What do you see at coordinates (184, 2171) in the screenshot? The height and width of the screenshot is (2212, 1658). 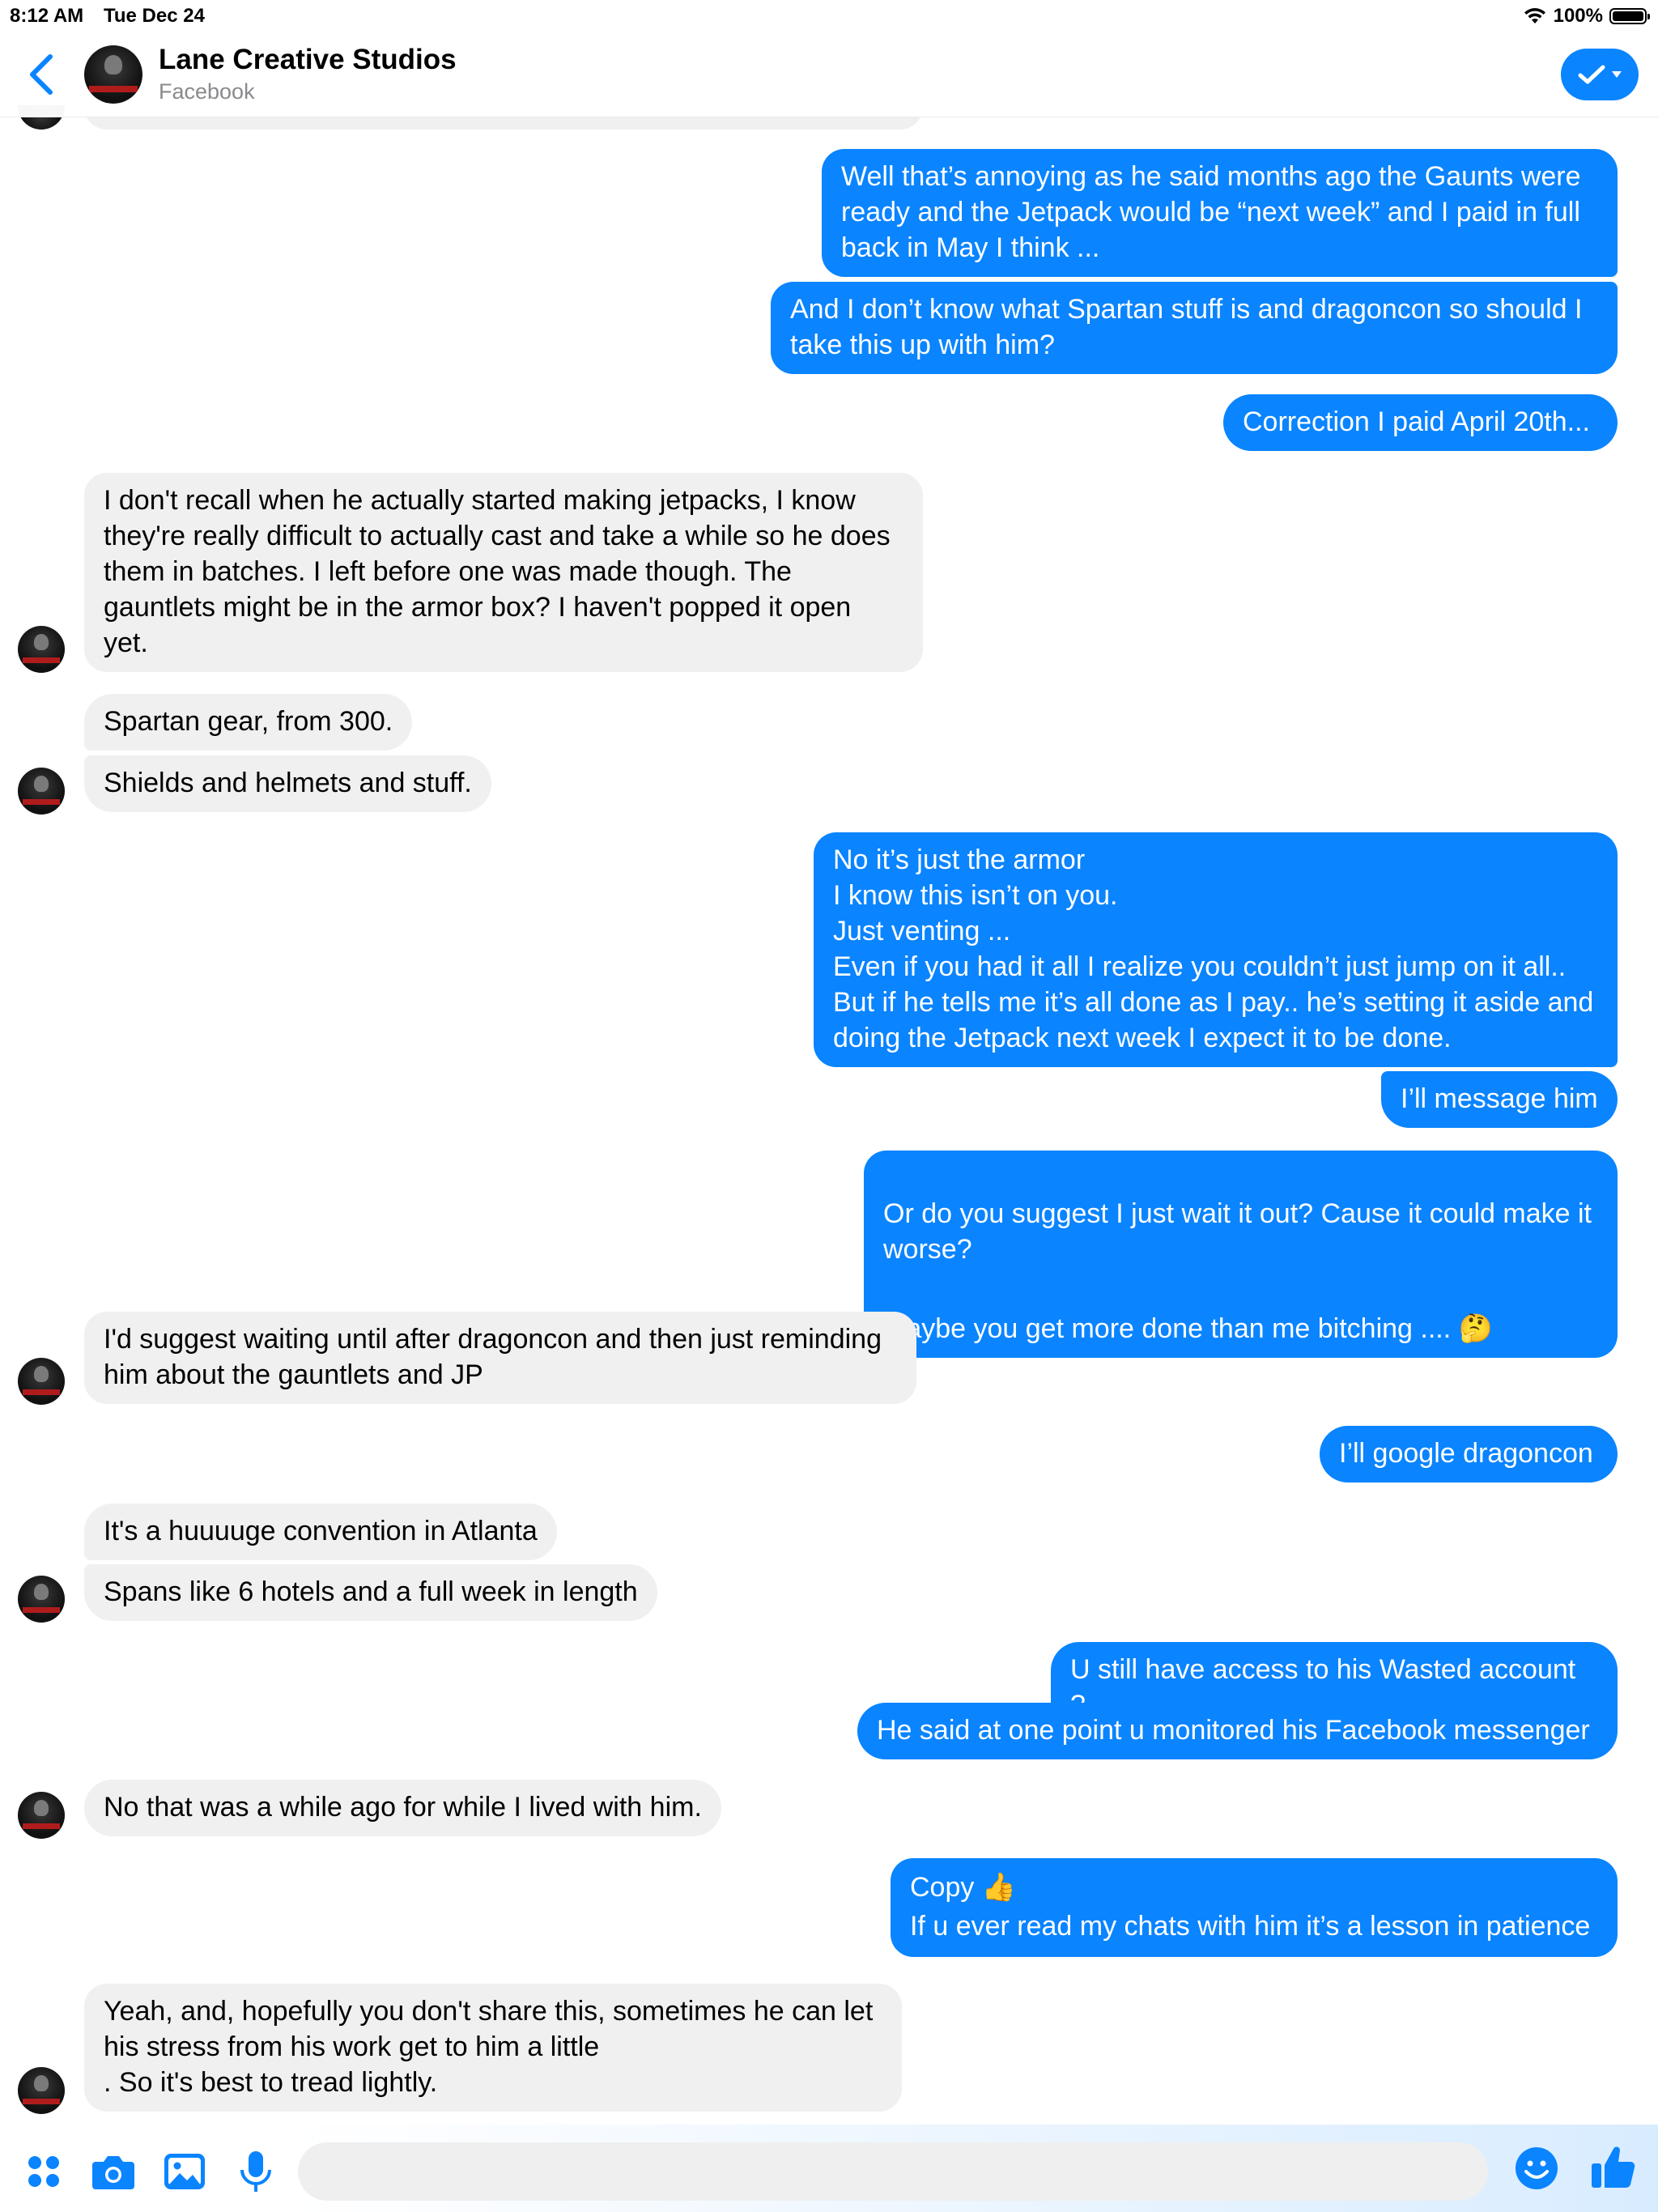 I see `photo-icon` at bounding box center [184, 2171].